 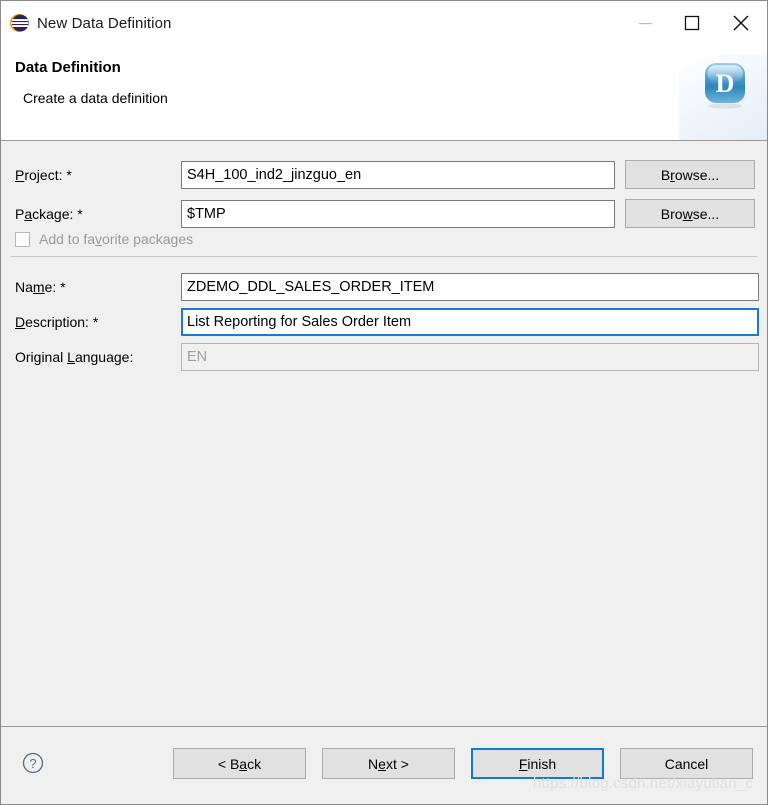 What do you see at coordinates (470, 287) in the screenshot?
I see `name-input: ZDEMO_DDL_SALES_ORDER_ITEM` at bounding box center [470, 287].